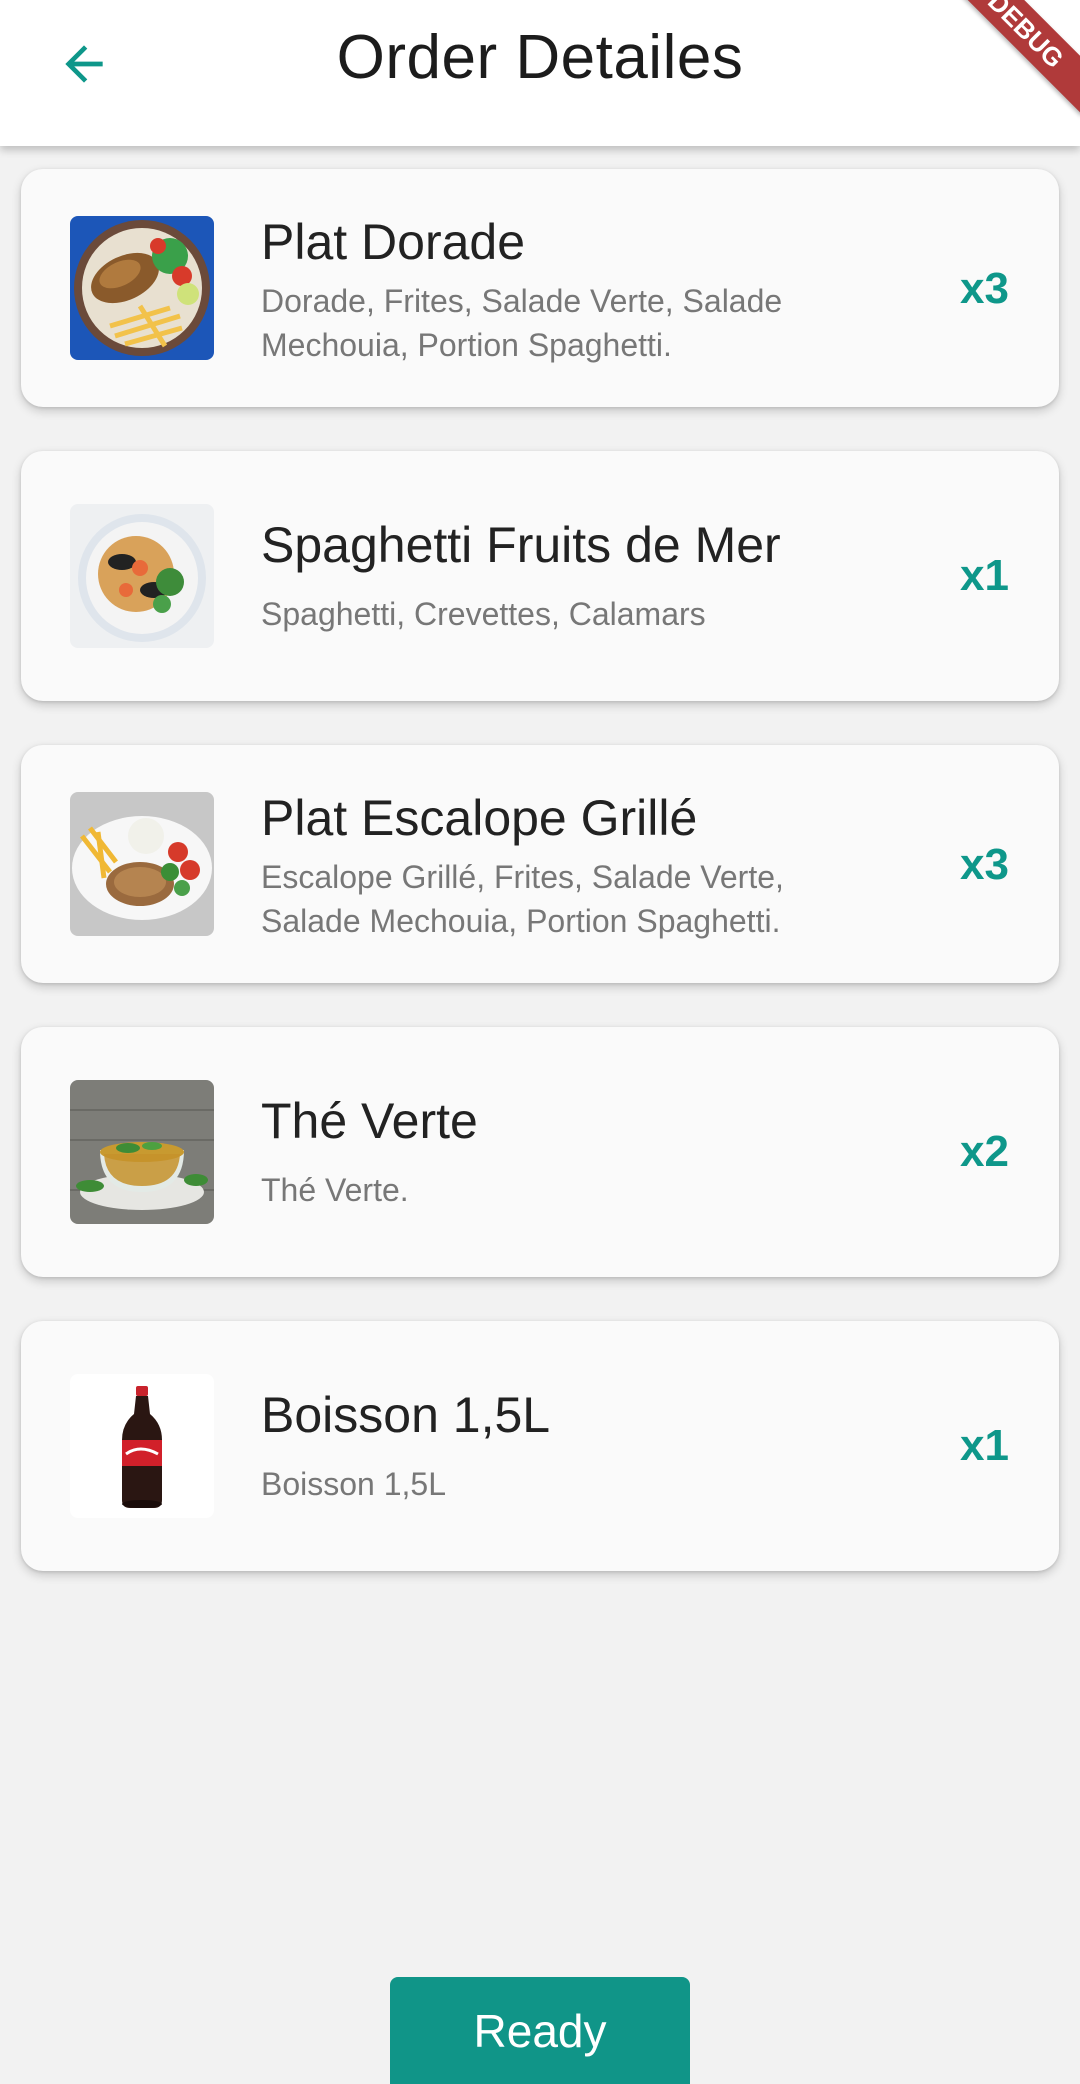  What do you see at coordinates (483, 614) in the screenshot?
I see `item-description: Spaghetti, Crevettes, Calamars` at bounding box center [483, 614].